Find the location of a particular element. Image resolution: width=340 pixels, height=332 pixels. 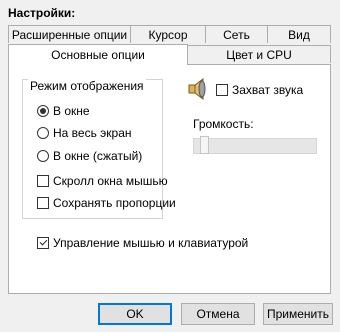

checkbox-label: Скролл окна мышью is located at coordinates (110, 181).